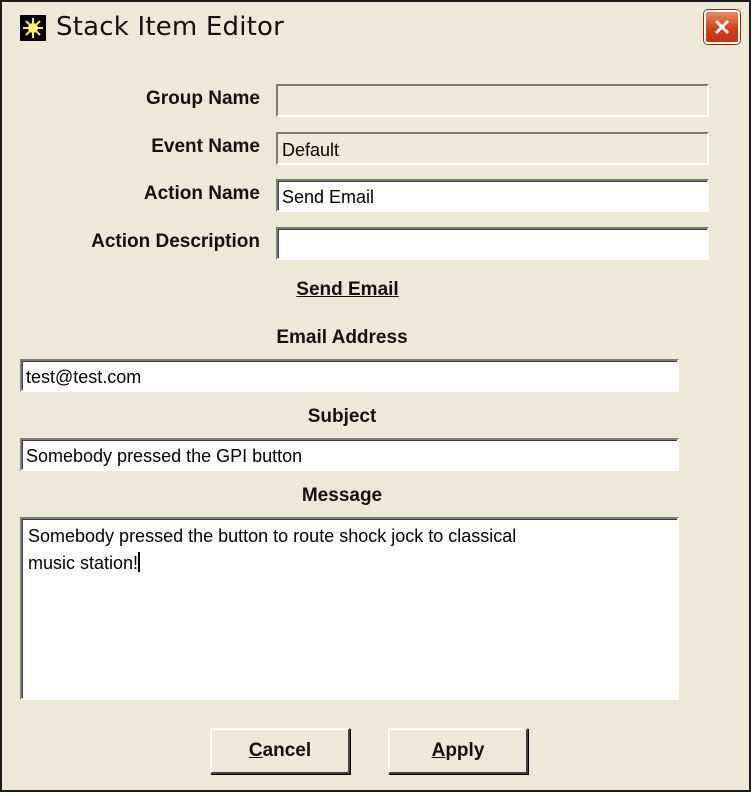 Image resolution: width=755 pixels, height=796 pixels. I want to click on cancel-button: Cancel, so click(280, 751).